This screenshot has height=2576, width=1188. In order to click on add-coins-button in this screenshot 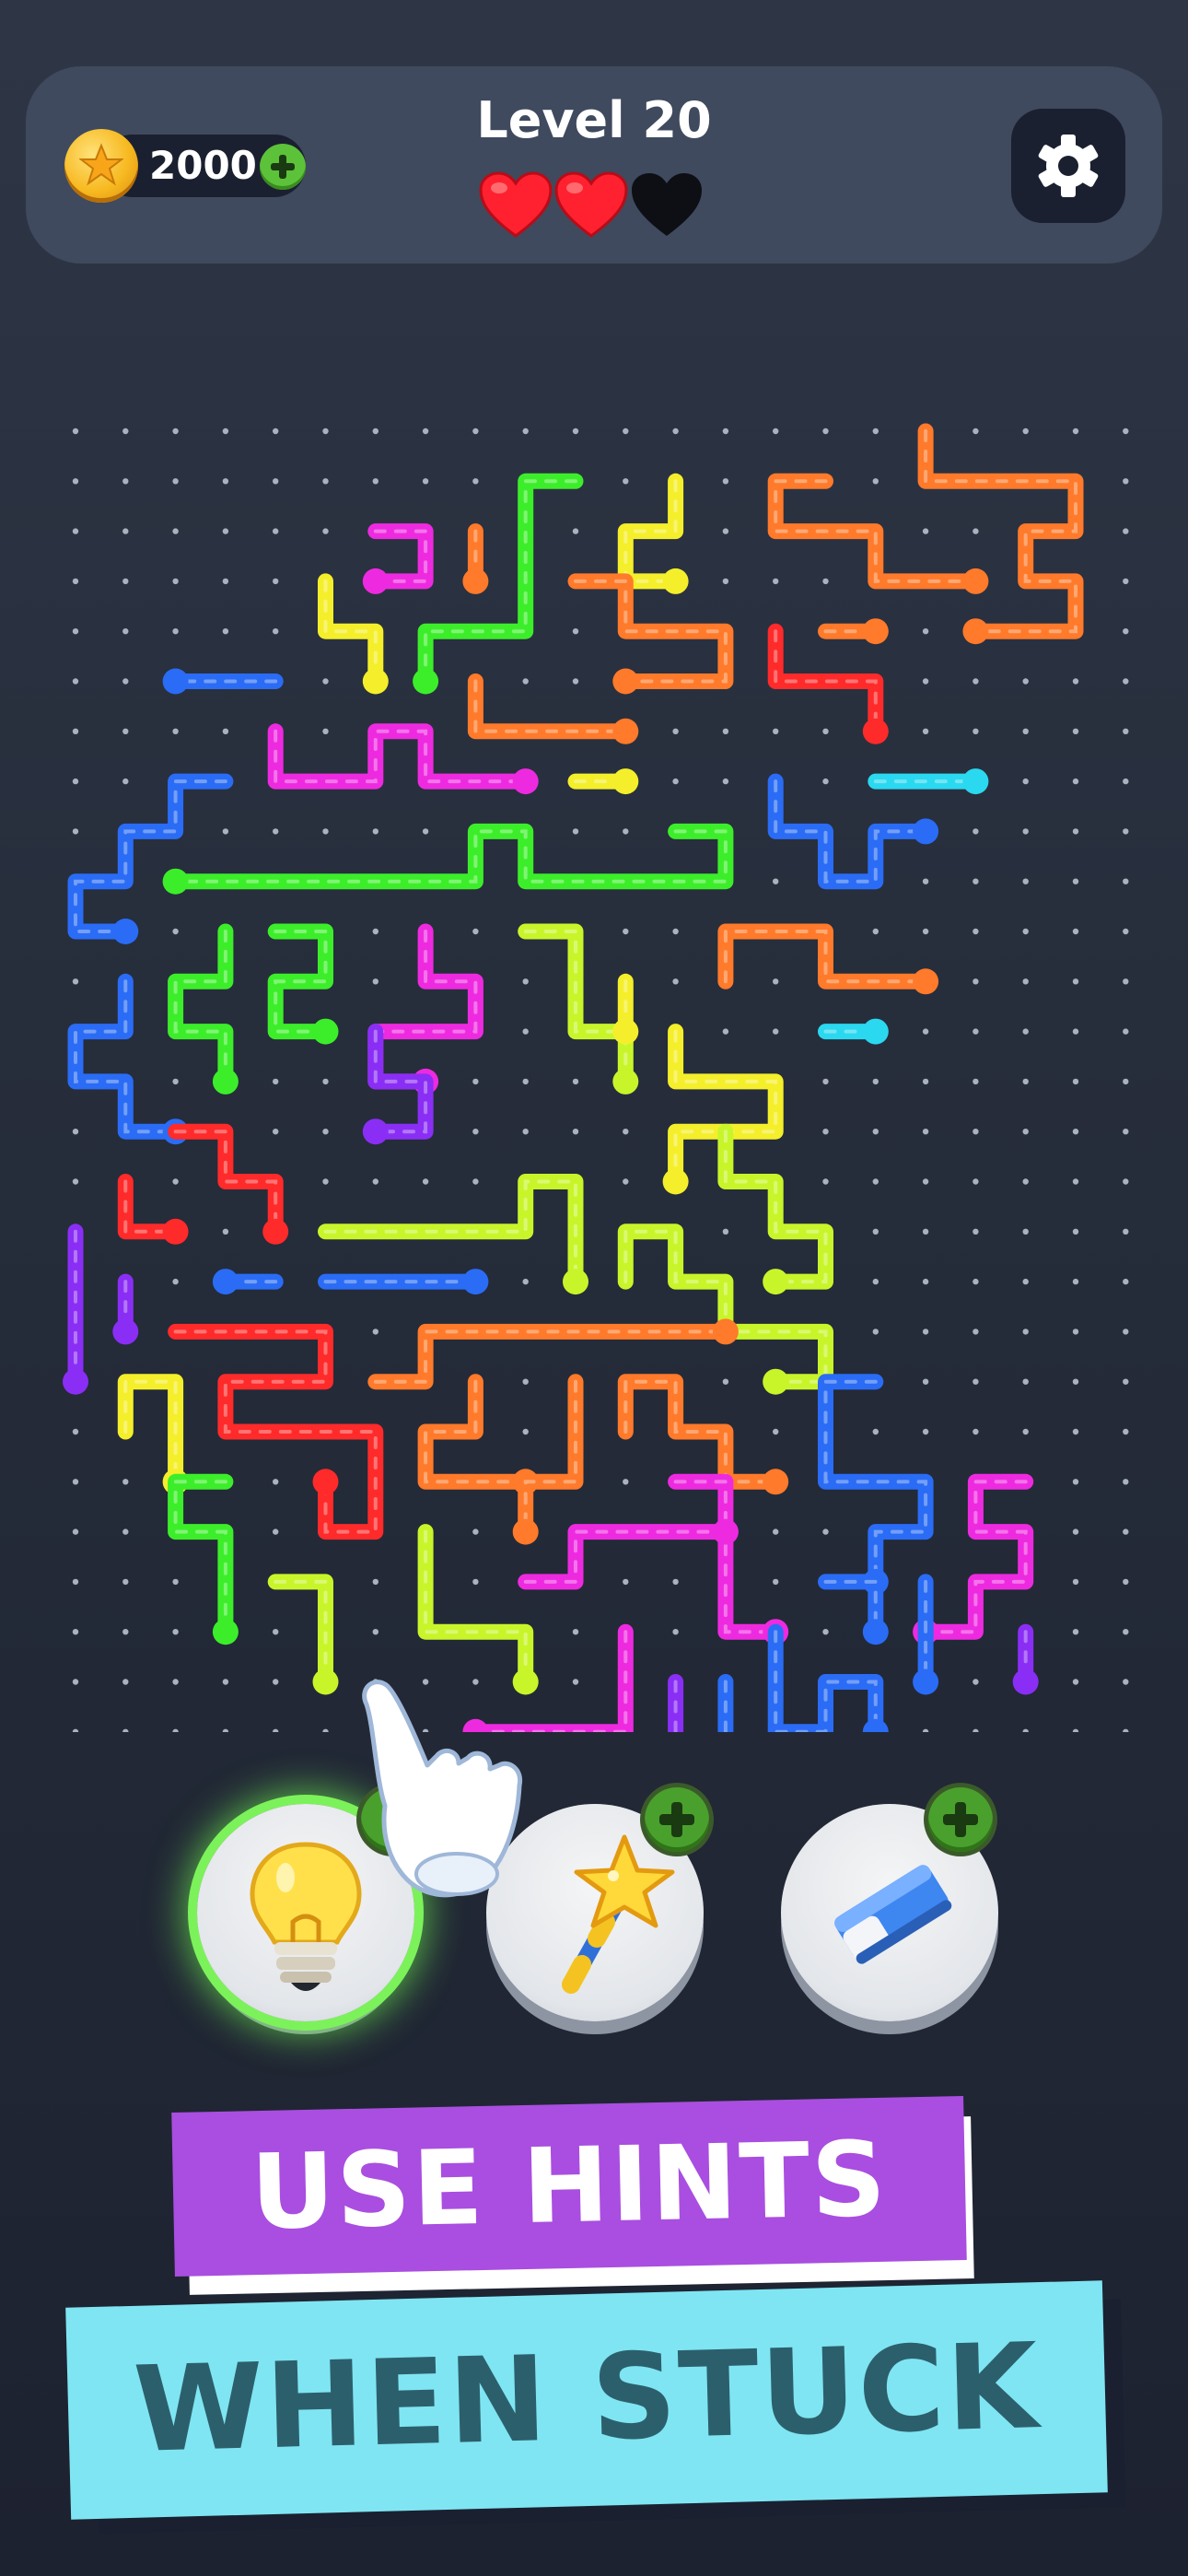, I will do `click(283, 167)`.